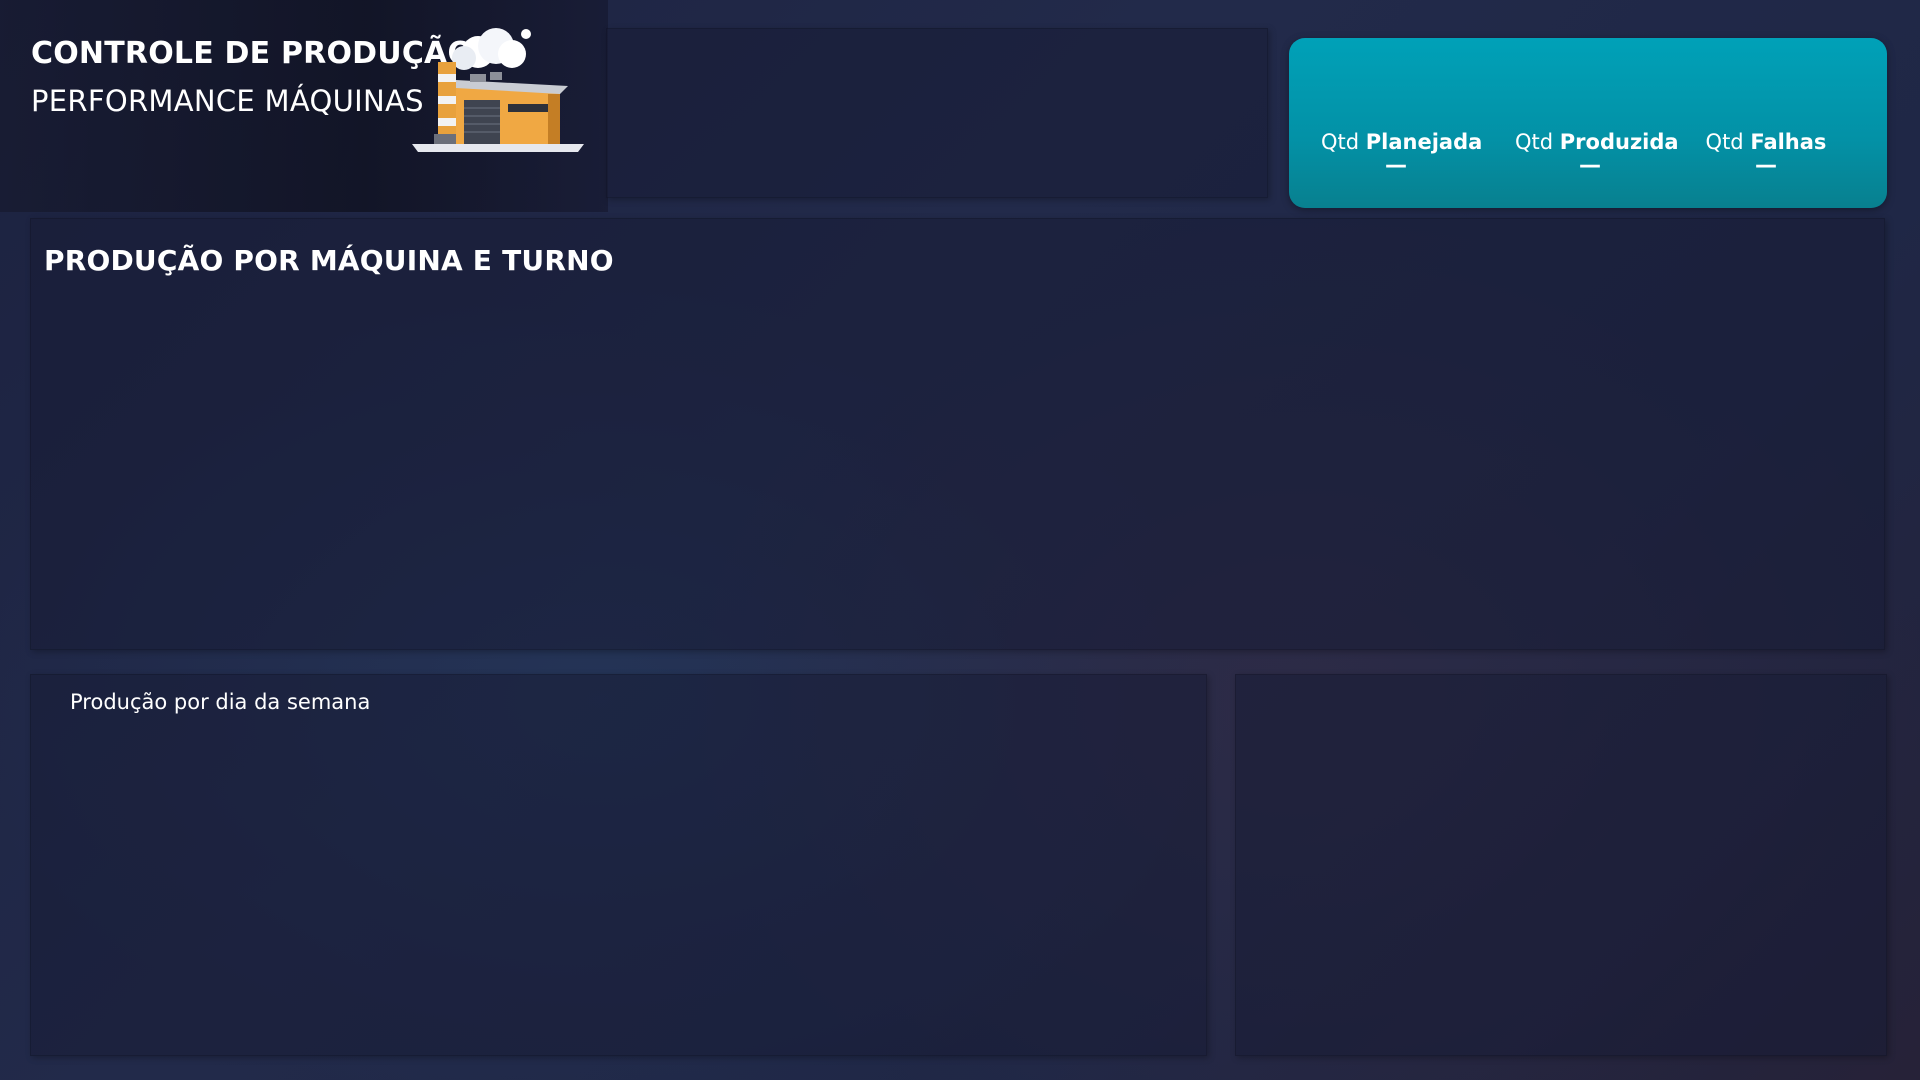  I want to click on factory-icon, so click(498, 90).